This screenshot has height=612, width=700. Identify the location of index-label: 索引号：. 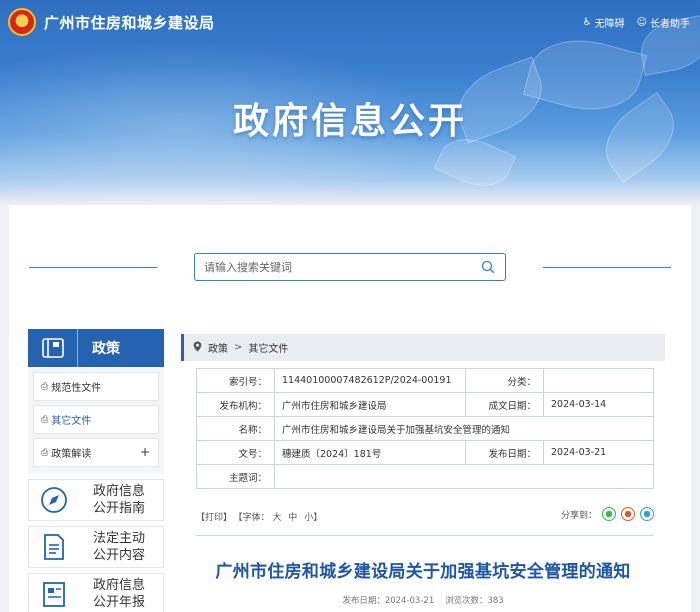
(235, 380).